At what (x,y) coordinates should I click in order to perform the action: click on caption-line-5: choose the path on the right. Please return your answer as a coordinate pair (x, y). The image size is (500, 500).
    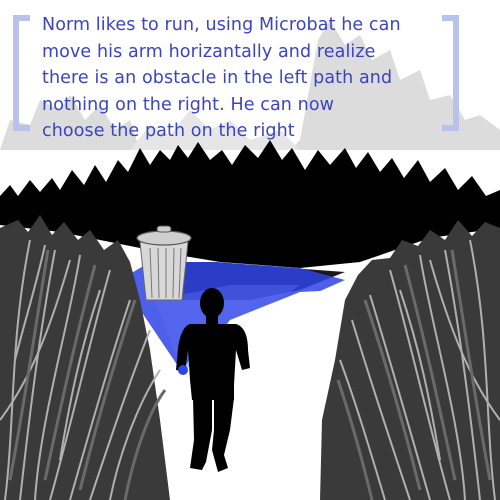
    Looking at the image, I should click on (168, 131).